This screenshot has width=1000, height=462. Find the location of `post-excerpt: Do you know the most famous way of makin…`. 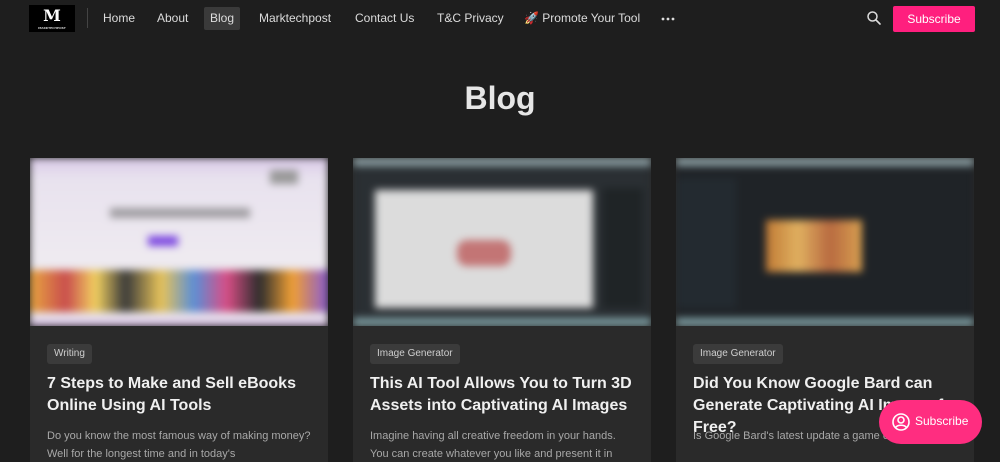

post-excerpt: Do you know the most famous way of makin… is located at coordinates (179, 445).